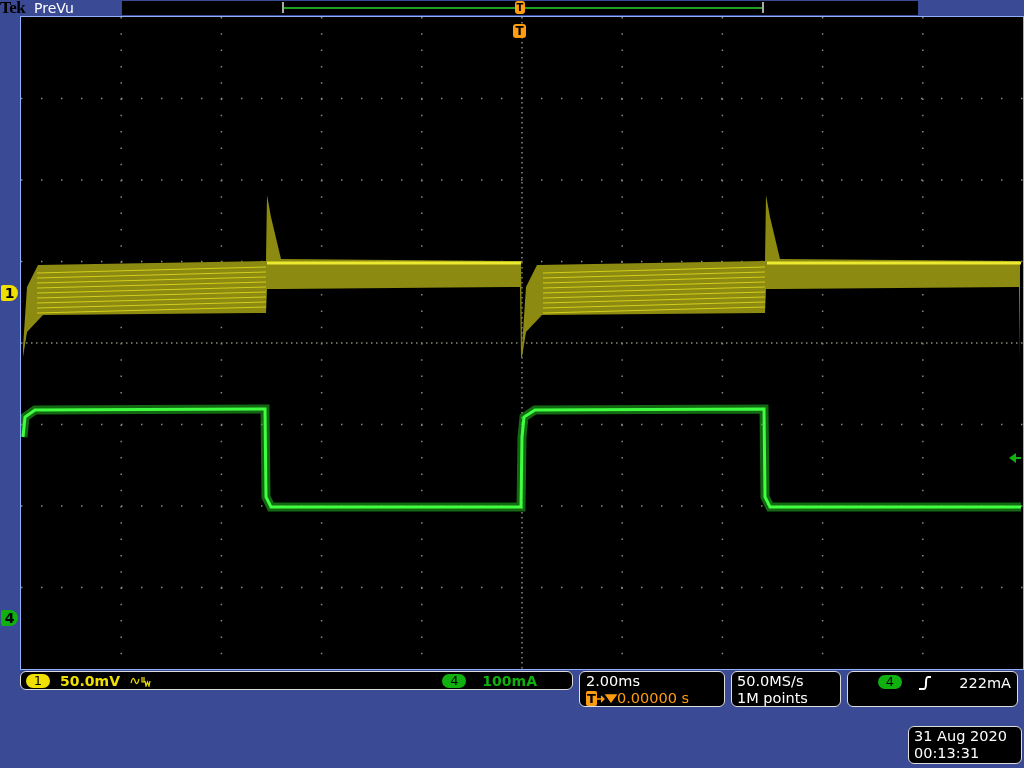 Image resolution: width=1024 pixels, height=768 pixels. What do you see at coordinates (947, 753) in the screenshot?
I see `time: 00:13:31` at bounding box center [947, 753].